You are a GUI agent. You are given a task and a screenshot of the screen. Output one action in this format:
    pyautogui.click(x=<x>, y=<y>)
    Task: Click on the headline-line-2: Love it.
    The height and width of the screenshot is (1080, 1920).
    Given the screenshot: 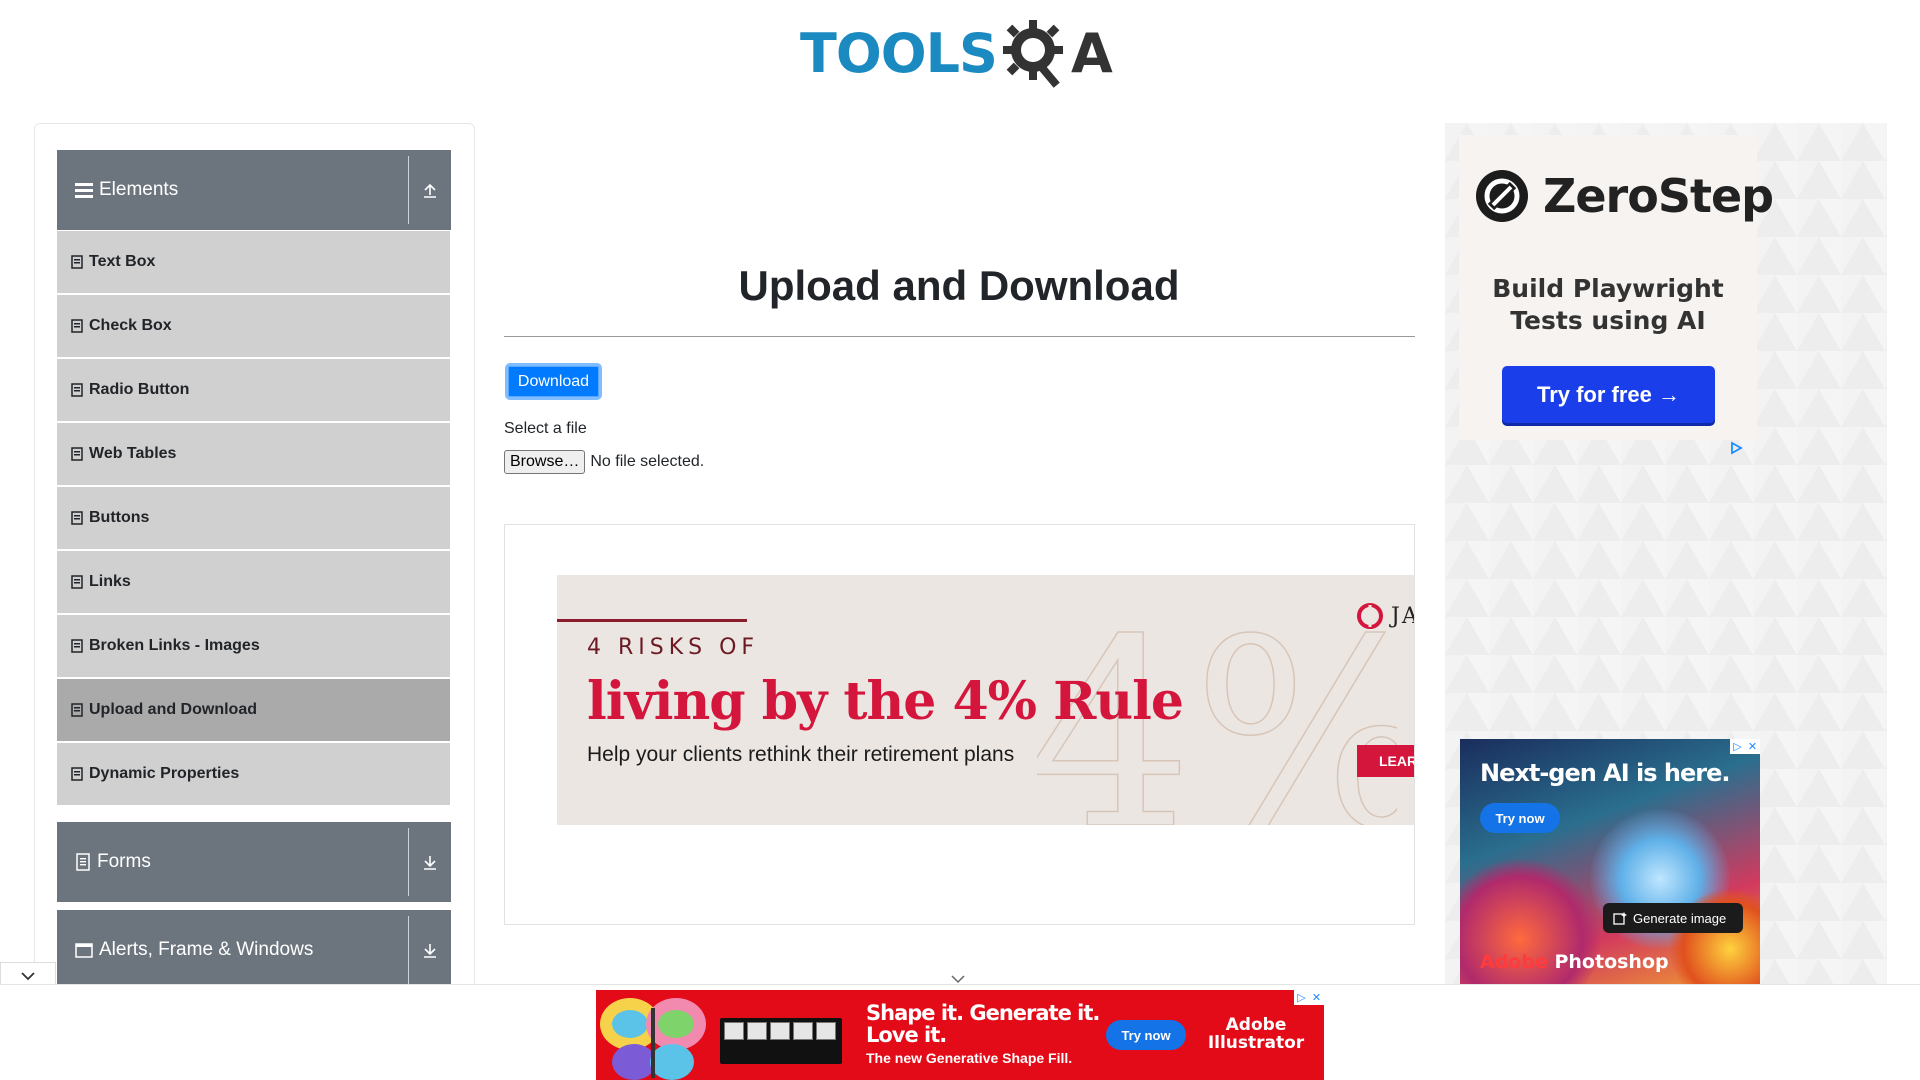 What is the action you would take?
    pyautogui.click(x=906, y=1035)
    